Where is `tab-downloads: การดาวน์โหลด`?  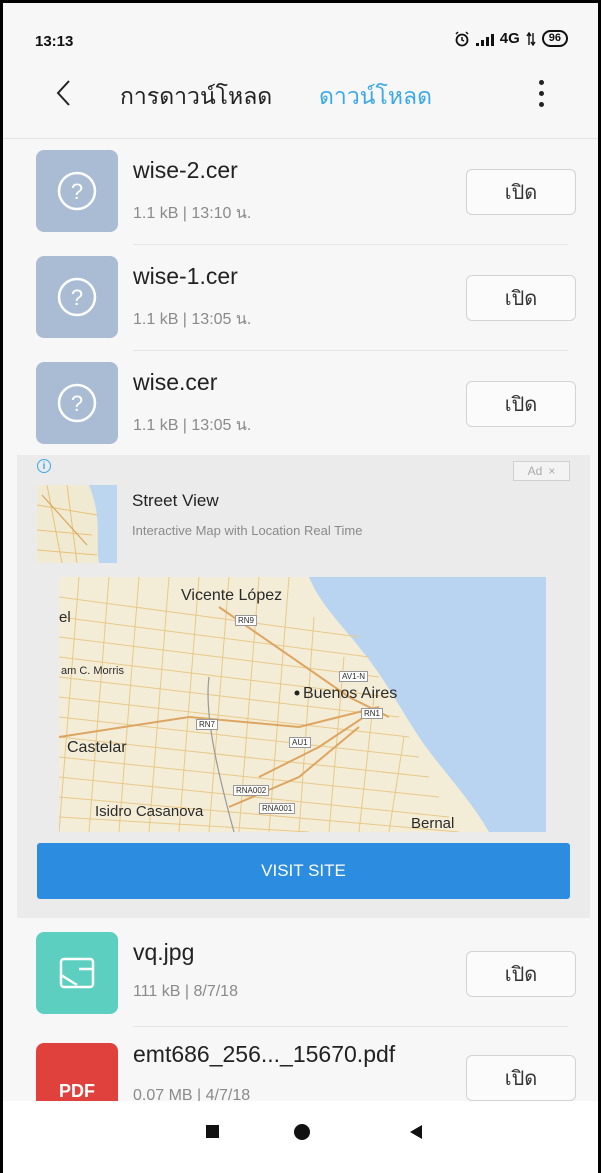 tab-downloads: การดาวน์โหลด is located at coordinates (196, 97).